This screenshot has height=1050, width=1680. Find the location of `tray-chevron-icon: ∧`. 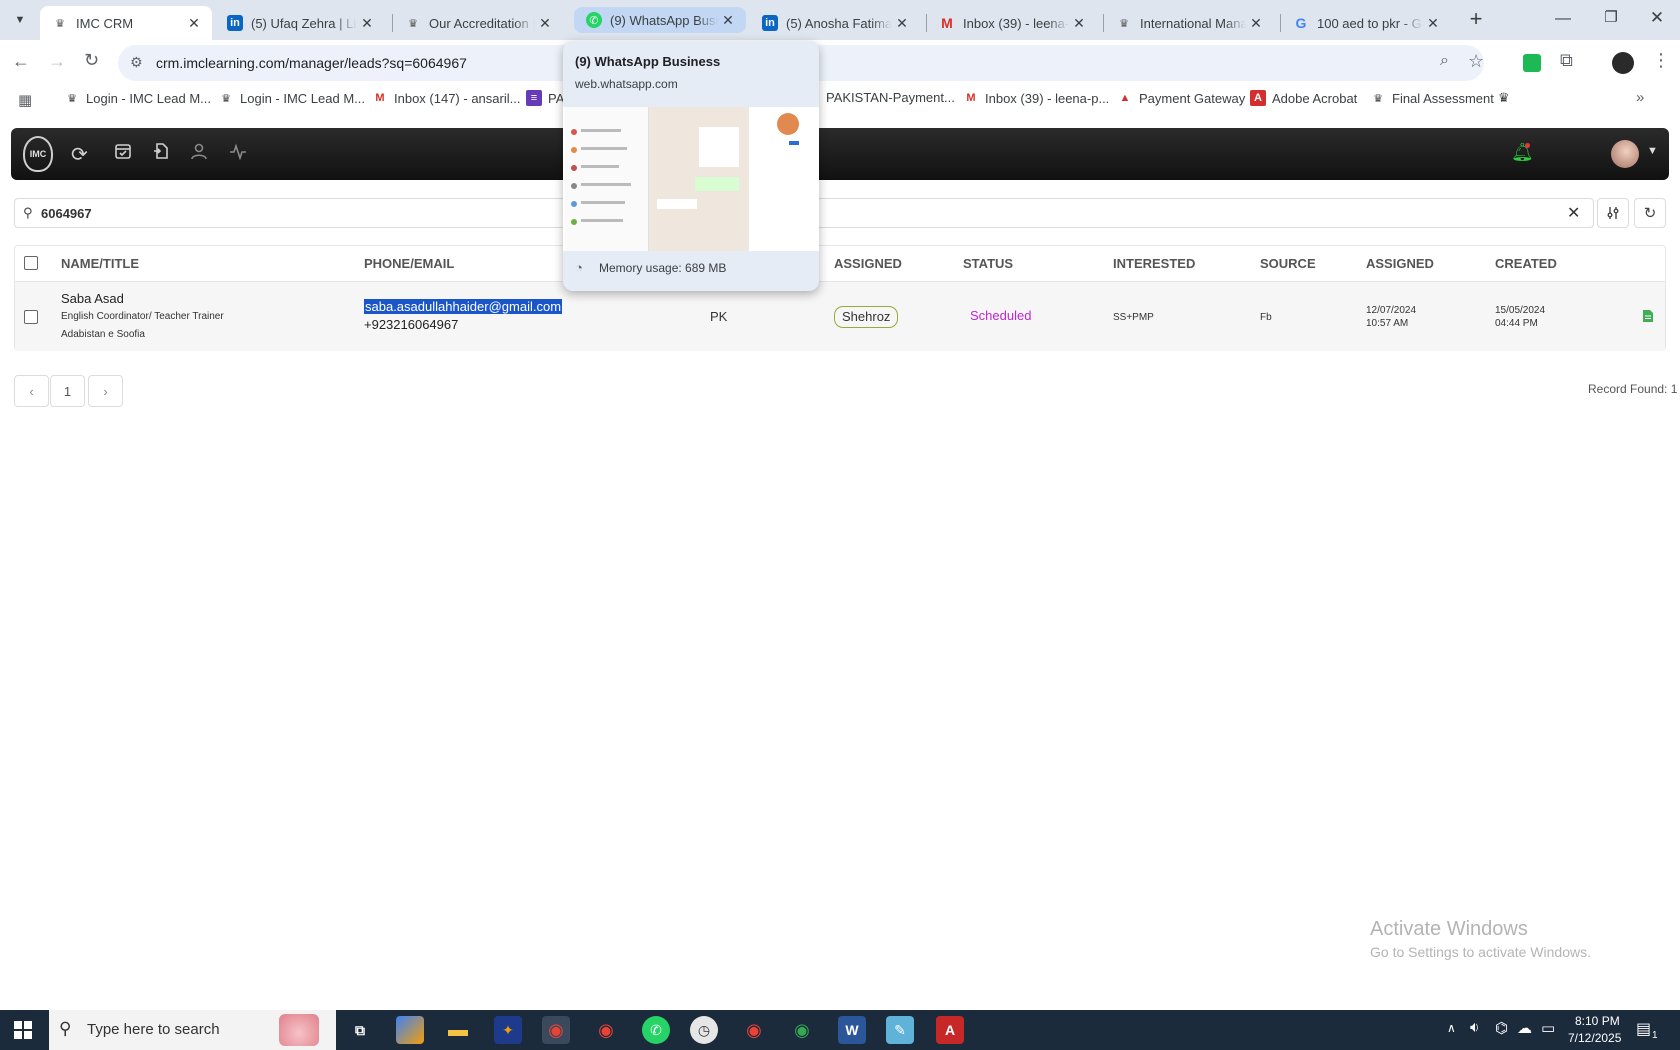

tray-chevron-icon: ∧ is located at coordinates (1451, 1028).